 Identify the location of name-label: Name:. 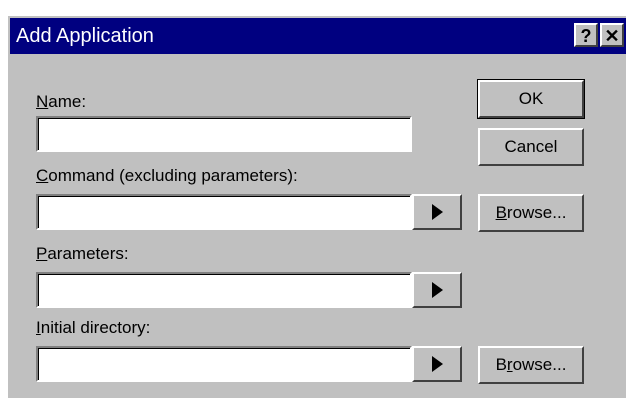
(61, 102).